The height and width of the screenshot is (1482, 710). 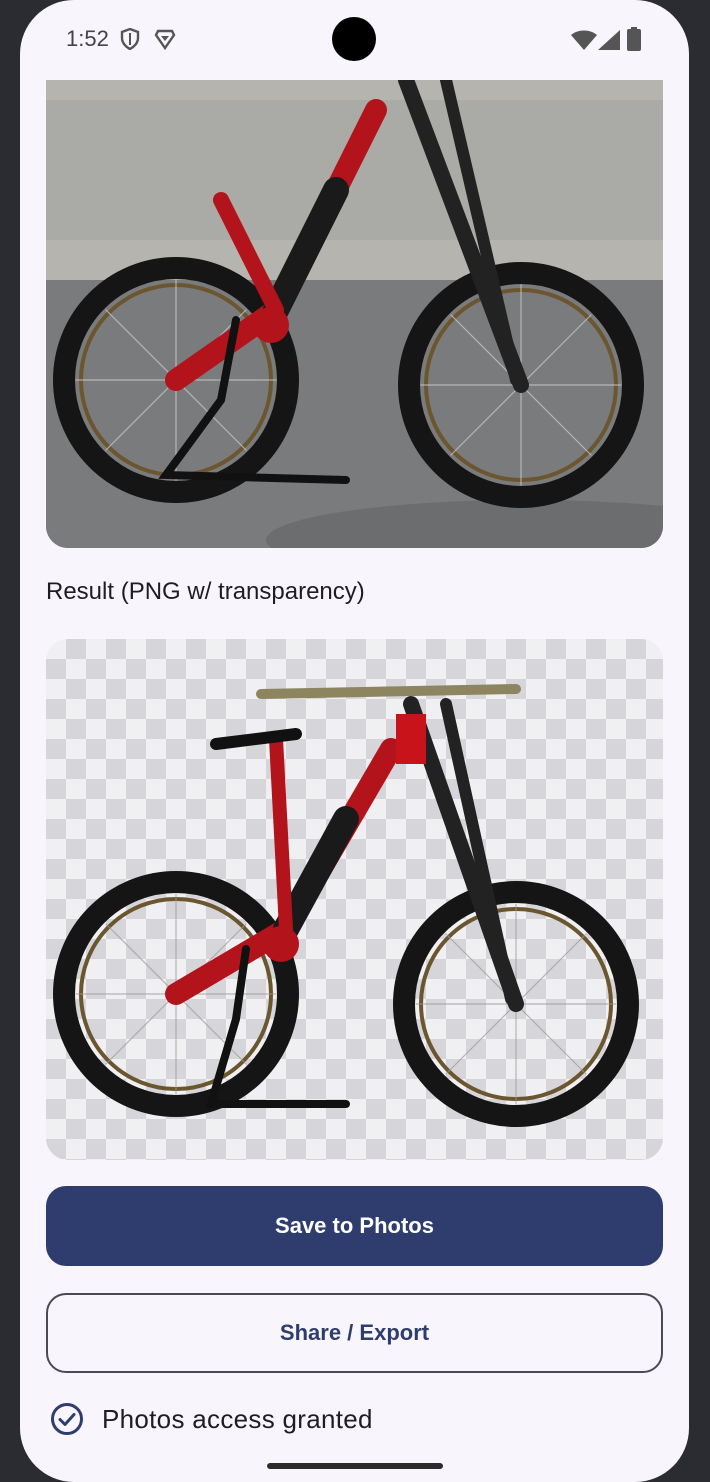 What do you see at coordinates (355, 1466) in the screenshot?
I see `home-indicator` at bounding box center [355, 1466].